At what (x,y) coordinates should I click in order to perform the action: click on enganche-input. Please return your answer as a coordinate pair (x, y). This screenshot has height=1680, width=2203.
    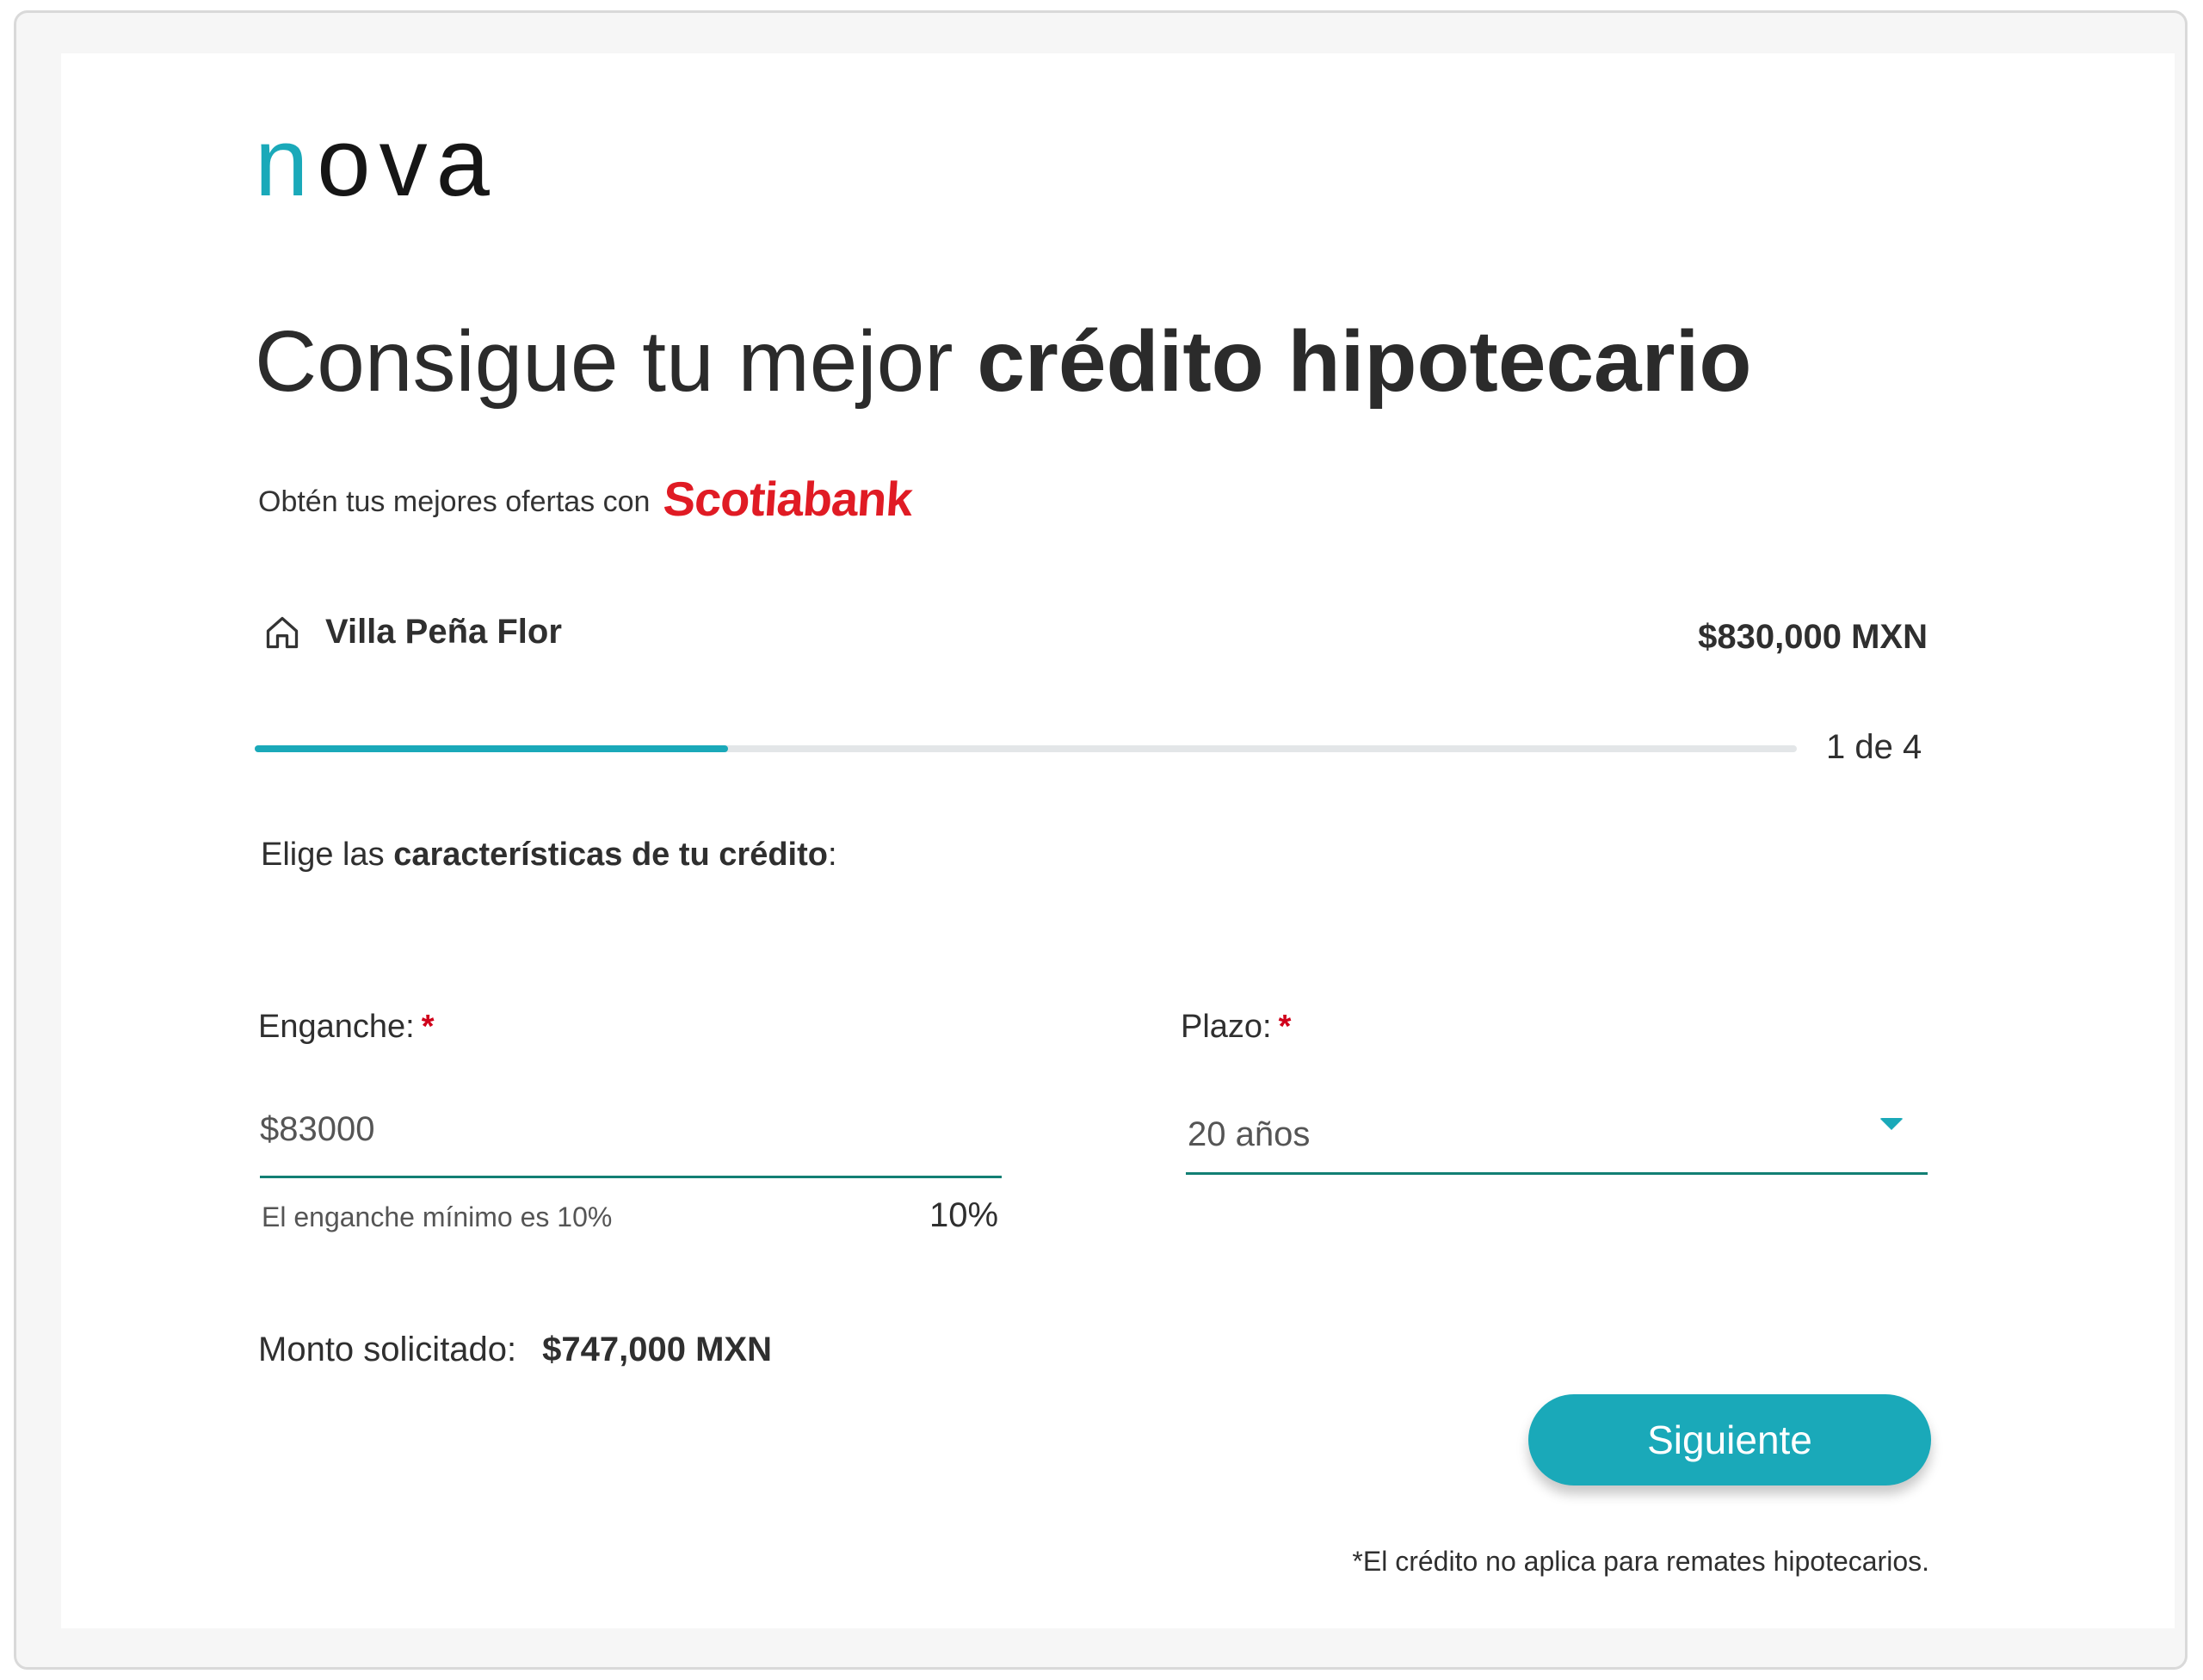
    Looking at the image, I should click on (631, 1121).